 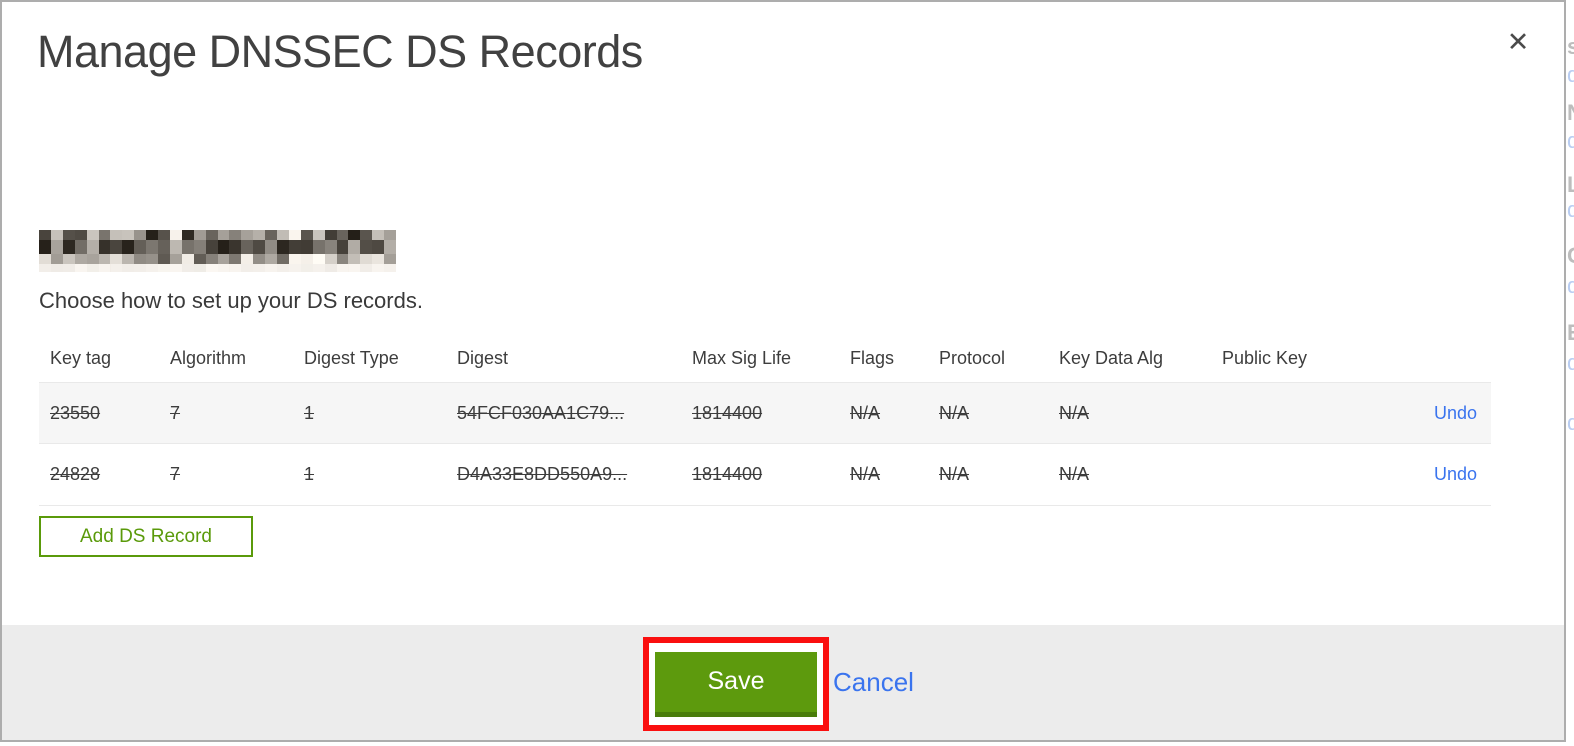 What do you see at coordinates (75, 474) in the screenshot?
I see `table-cell: 24828` at bounding box center [75, 474].